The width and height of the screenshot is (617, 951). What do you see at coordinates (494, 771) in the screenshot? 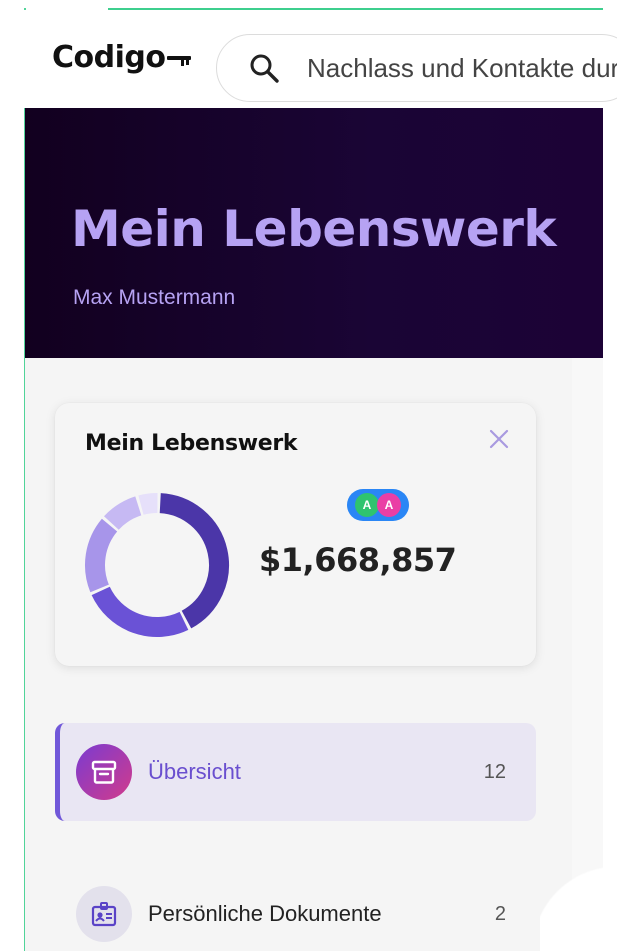
I see `nav-item-count: 12` at bounding box center [494, 771].